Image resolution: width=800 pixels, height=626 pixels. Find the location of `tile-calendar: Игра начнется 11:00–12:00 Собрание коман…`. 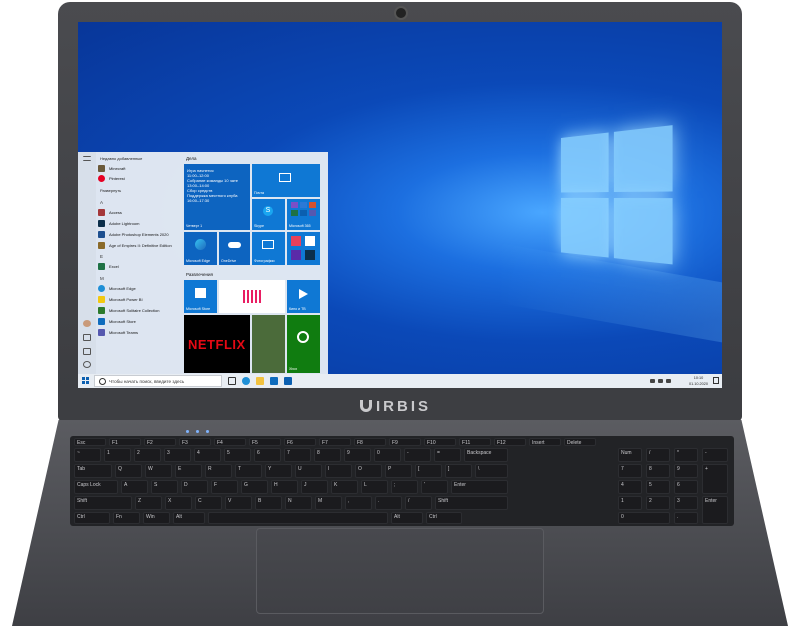

tile-calendar: Игра начнется 11:00–12:00 Собрание коман… is located at coordinates (217, 197).